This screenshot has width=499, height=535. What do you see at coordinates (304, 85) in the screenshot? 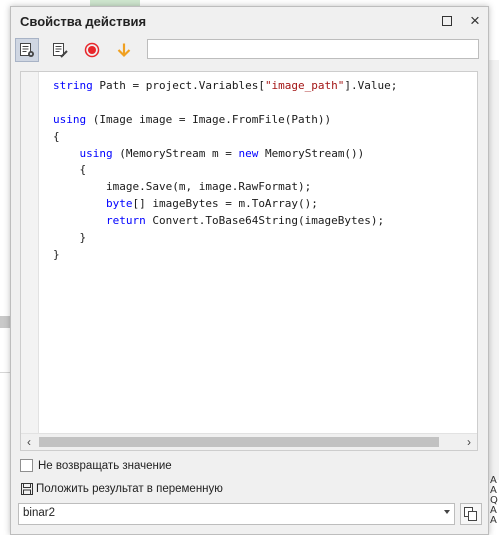
I see `code-string: "image_path"` at bounding box center [304, 85].